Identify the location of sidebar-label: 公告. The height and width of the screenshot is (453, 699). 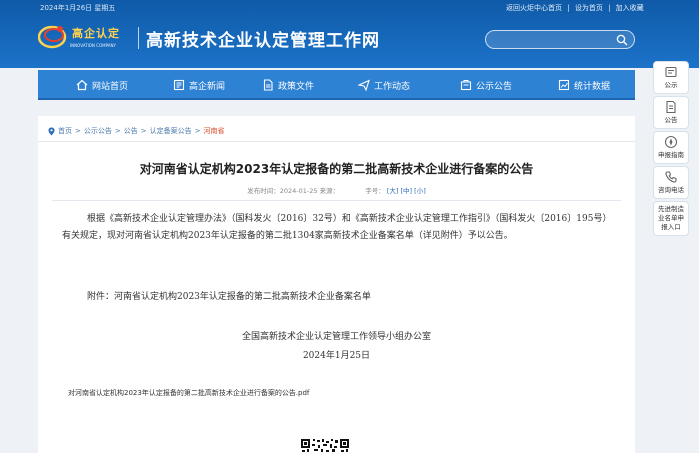
(671, 120).